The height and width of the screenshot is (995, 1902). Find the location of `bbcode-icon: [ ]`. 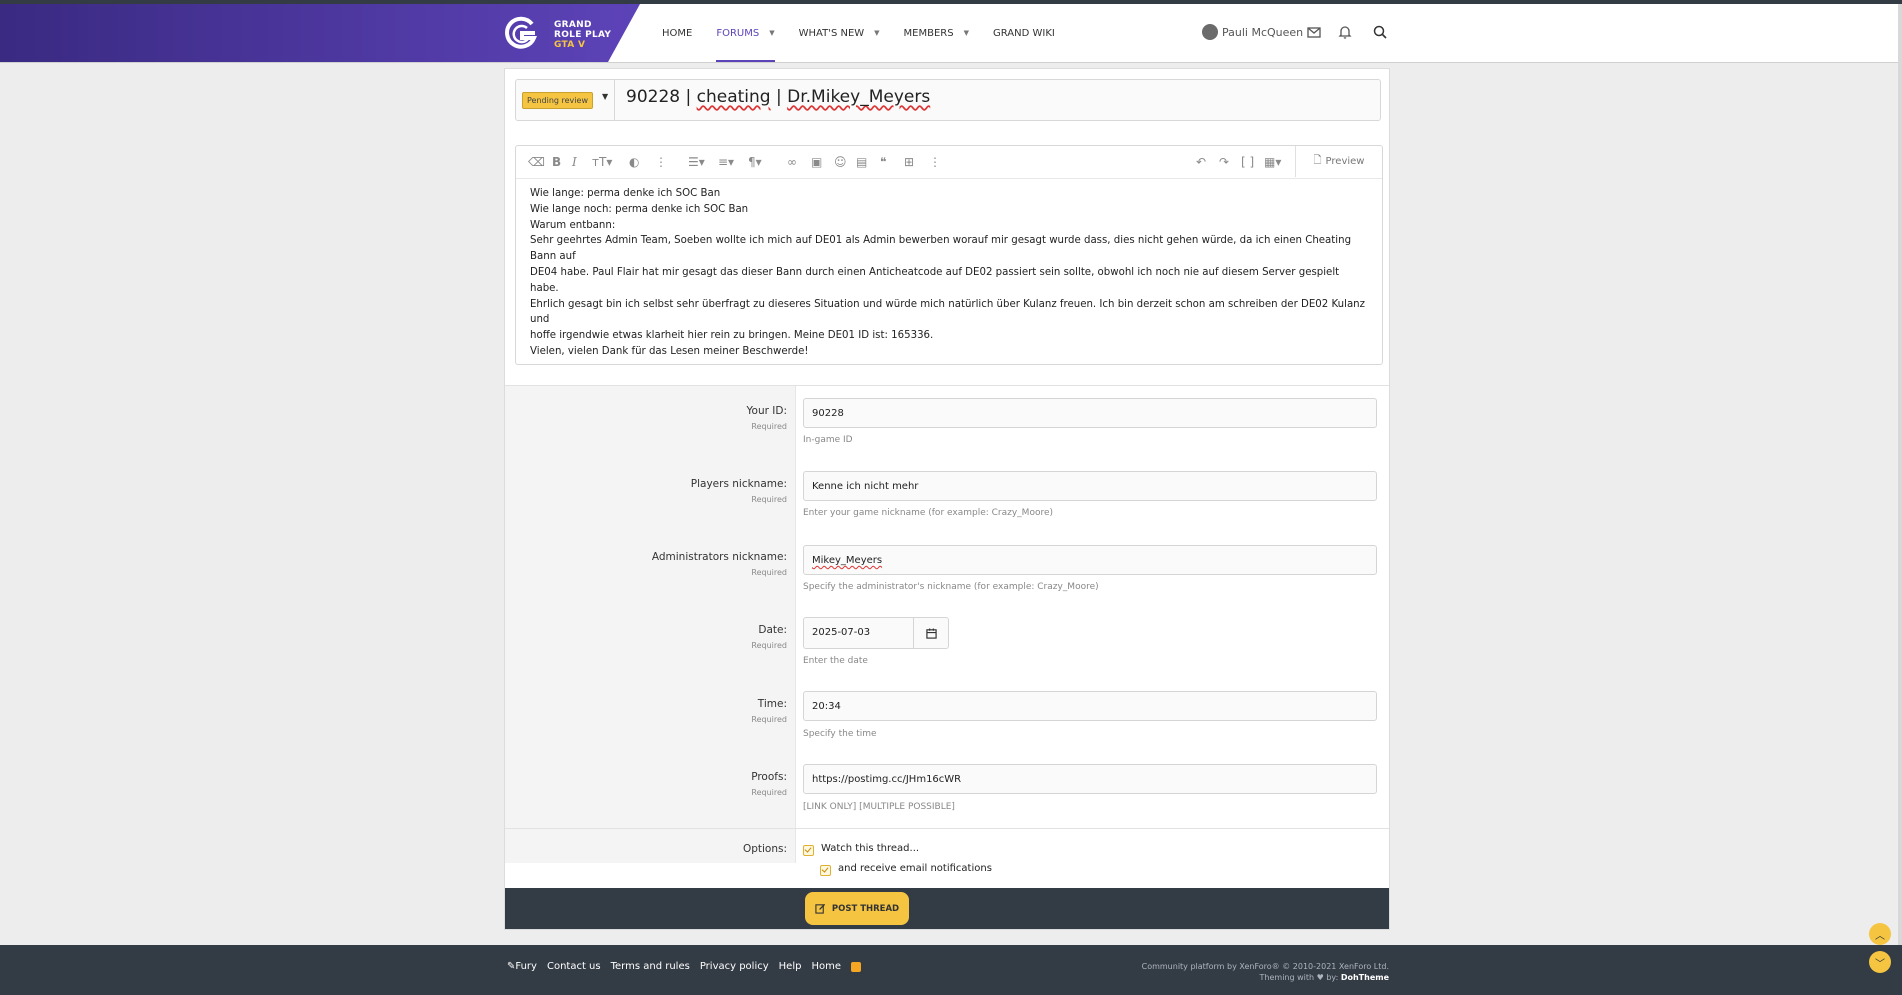

bbcode-icon: [ ] is located at coordinates (1247, 162).